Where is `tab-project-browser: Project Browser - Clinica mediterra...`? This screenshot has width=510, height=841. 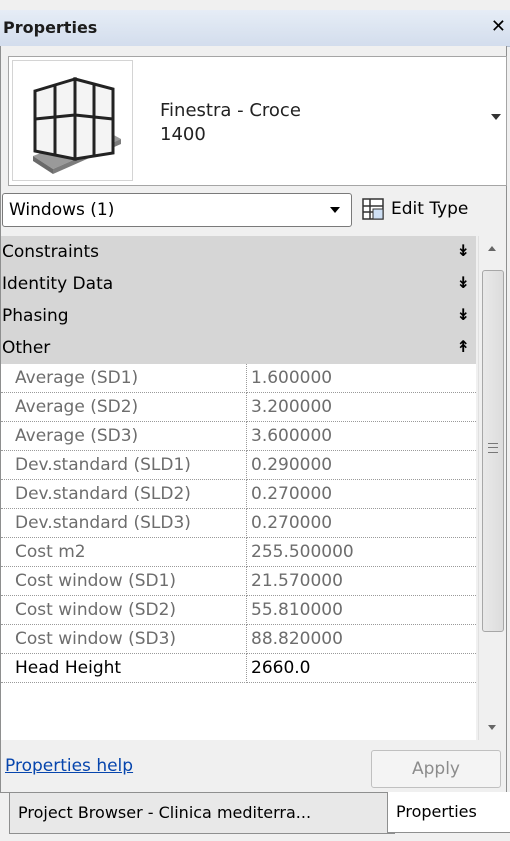
tab-project-browser: Project Browser - Clinica mediterra... is located at coordinates (202, 813).